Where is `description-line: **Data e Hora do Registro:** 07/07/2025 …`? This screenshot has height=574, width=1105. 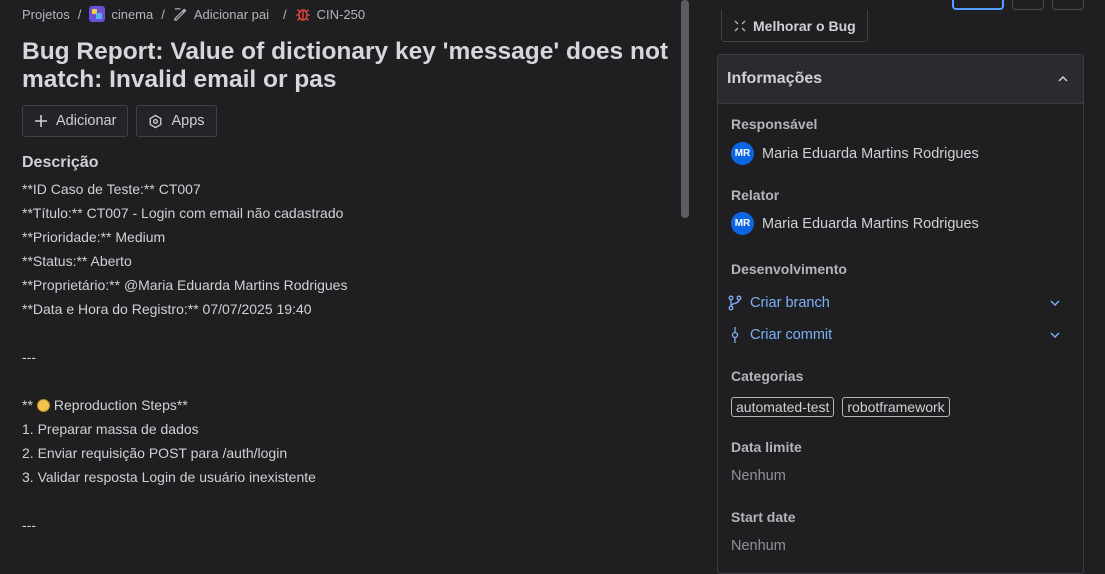
description-line: **Data e Hora do Registro:** 07/07/2025 … is located at coordinates (167, 309).